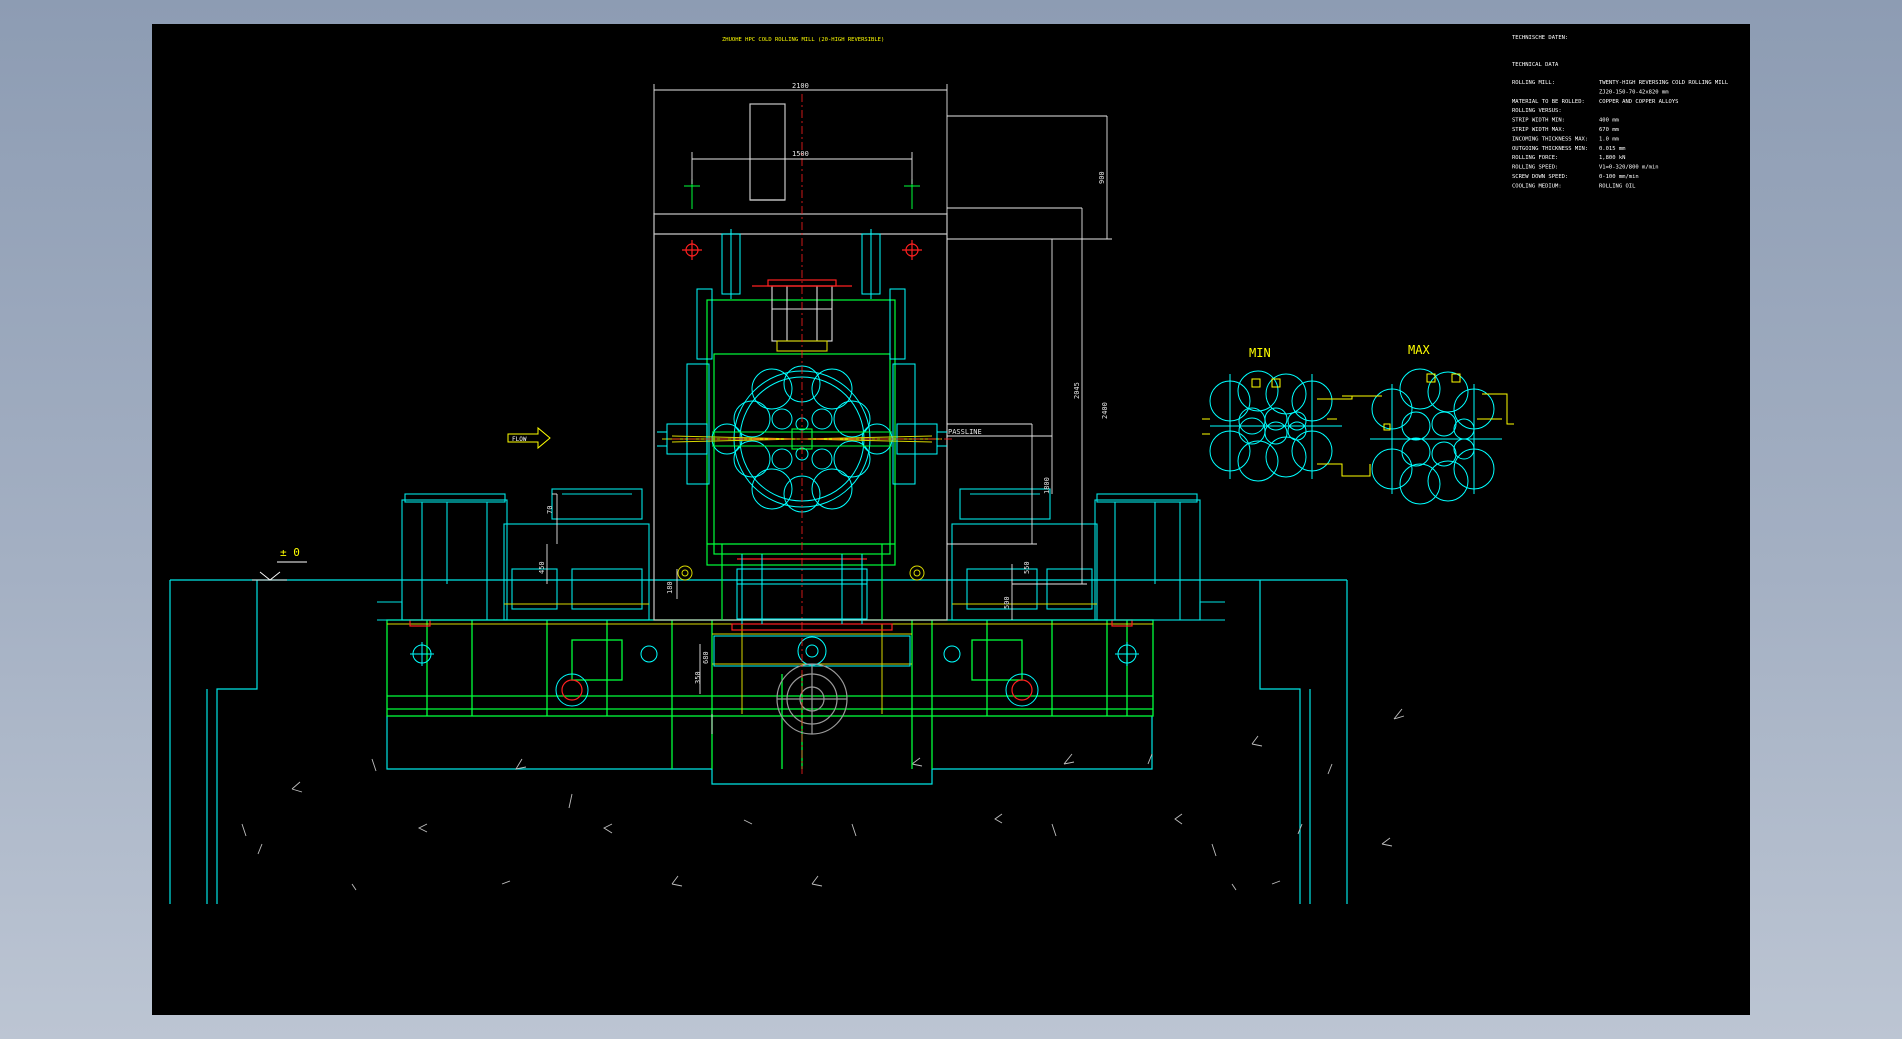 This screenshot has height=1039, width=1902. Describe the element at coordinates (1537, 111) in the screenshot. I see `tech-row-label: ROLLING VERSUS:` at that location.